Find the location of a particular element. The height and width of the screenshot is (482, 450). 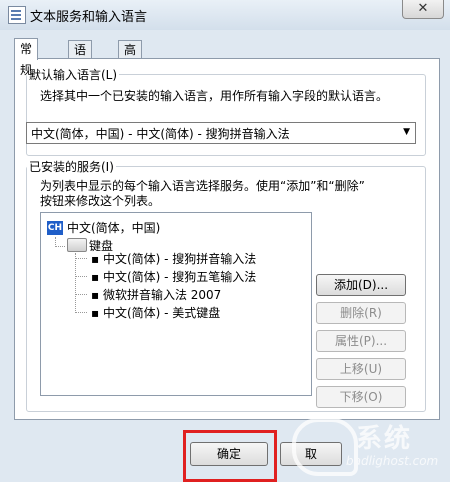

tree-service-item: ▪ 中文(简体) - 美式键盘 is located at coordinates (155, 312).